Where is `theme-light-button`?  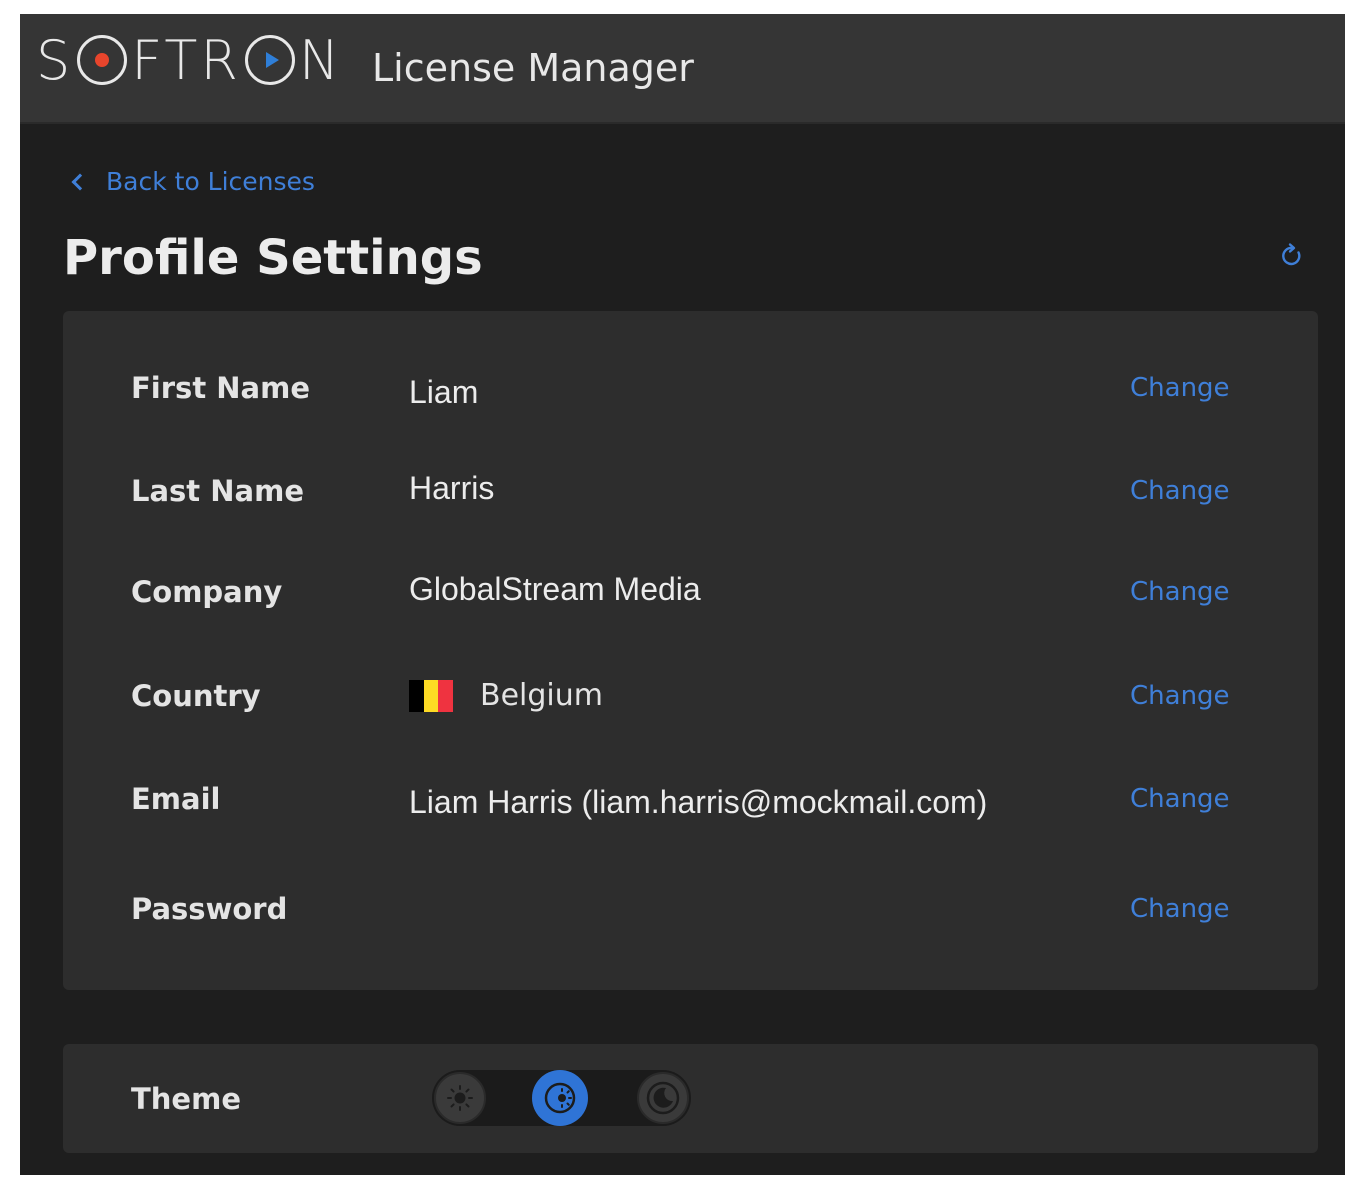 theme-light-button is located at coordinates (460, 1098).